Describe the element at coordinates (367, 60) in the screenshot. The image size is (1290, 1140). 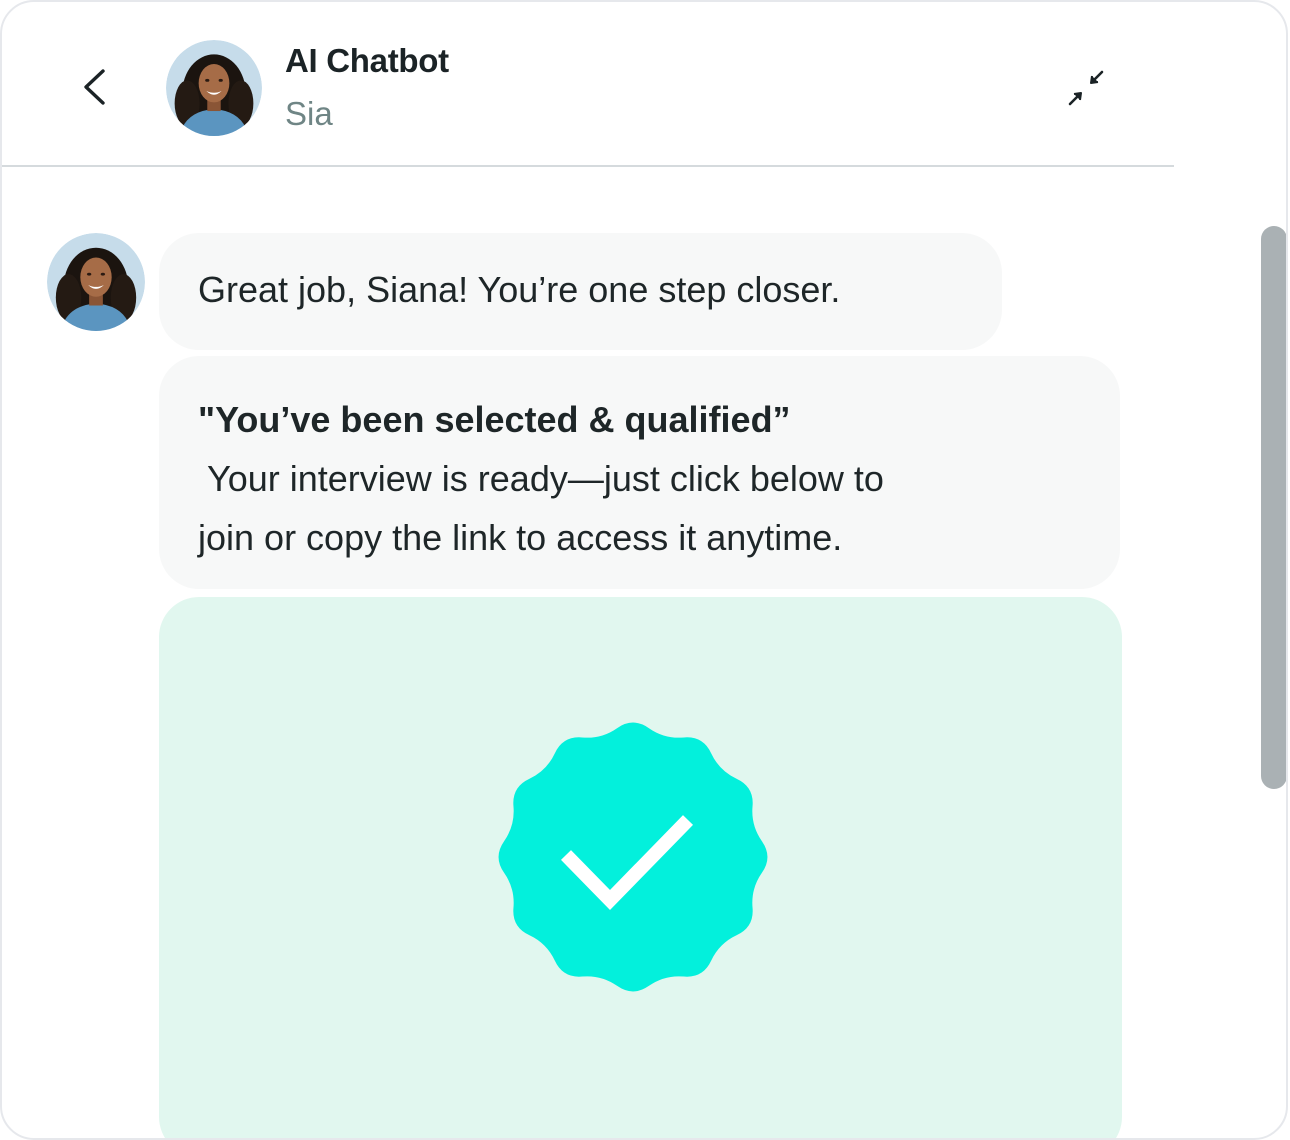
I see `chat-title: AI Chatbot` at that location.